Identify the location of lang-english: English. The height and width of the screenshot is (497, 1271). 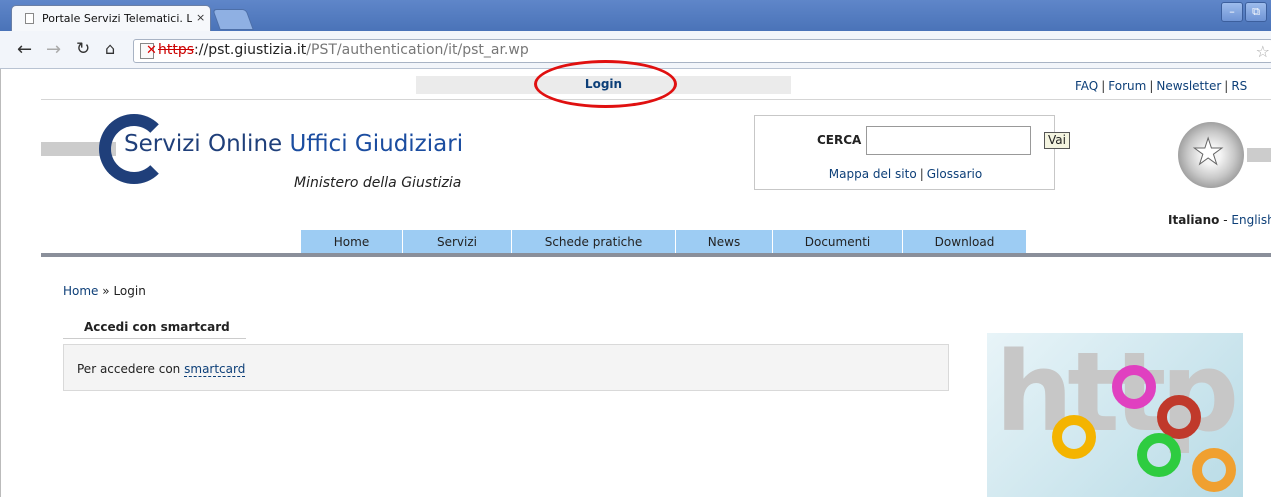
(1251, 220).